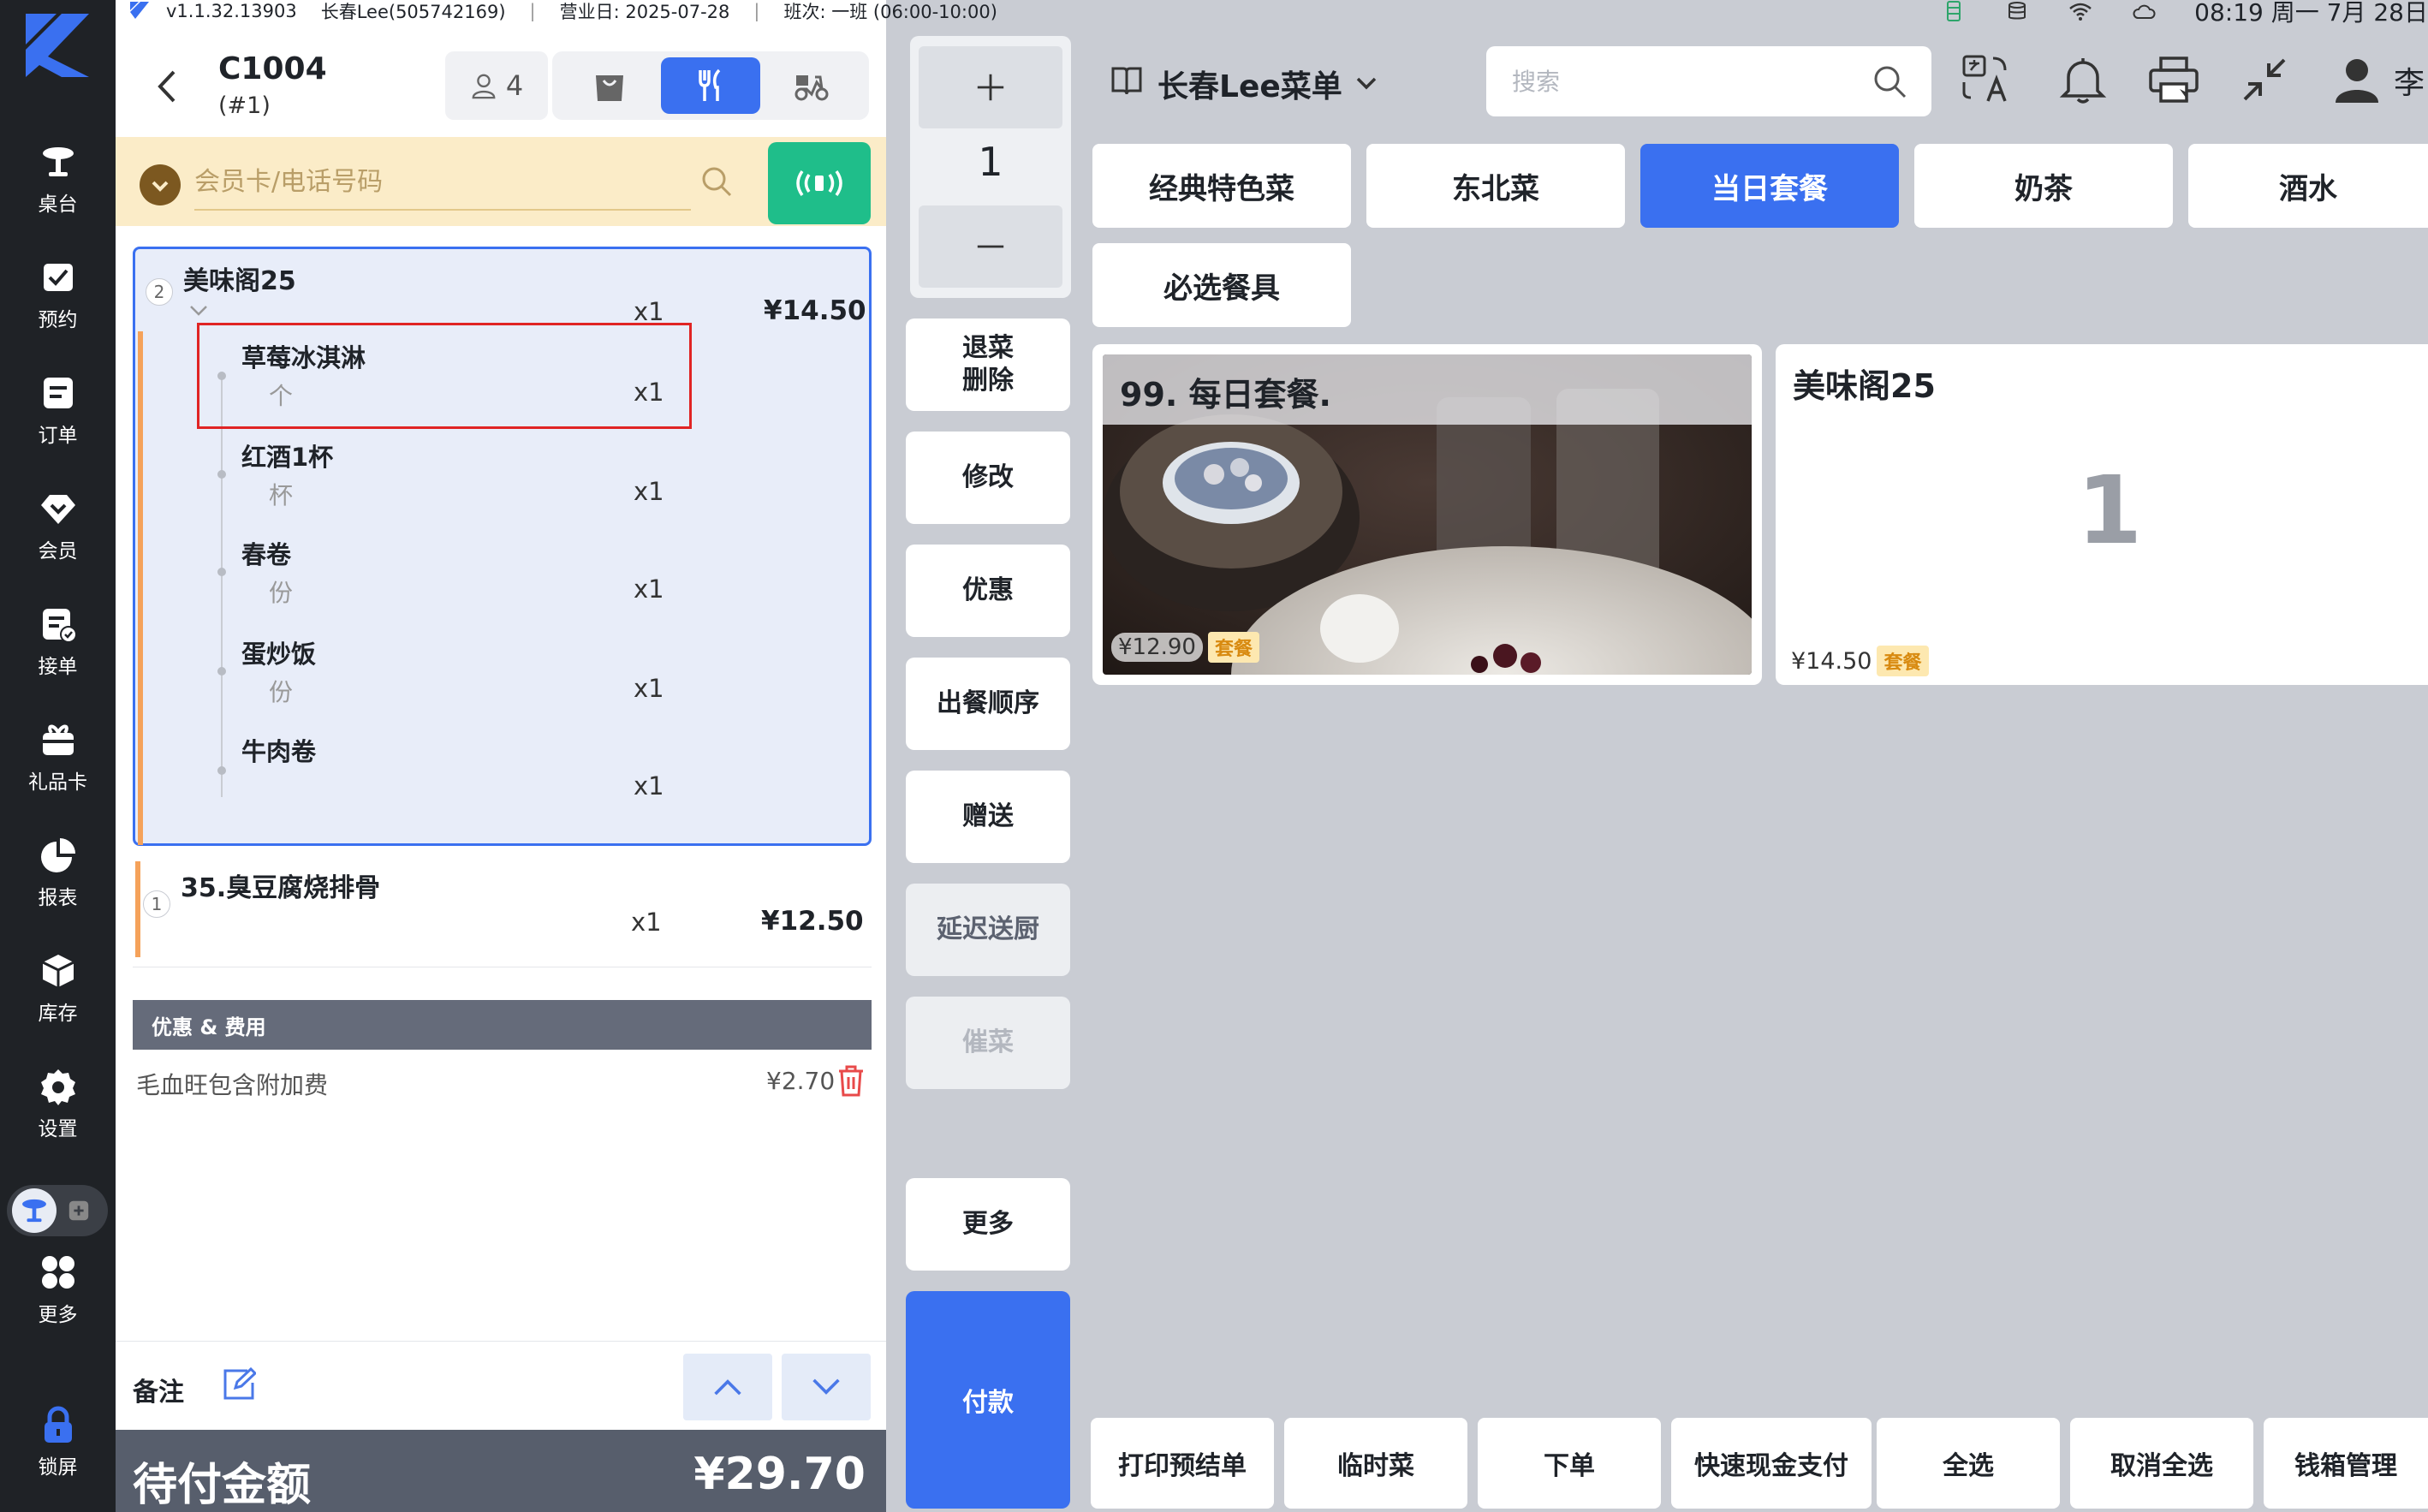 This screenshot has width=2428, height=1512. I want to click on sidebar-item-tables: 桌台, so click(58, 180).